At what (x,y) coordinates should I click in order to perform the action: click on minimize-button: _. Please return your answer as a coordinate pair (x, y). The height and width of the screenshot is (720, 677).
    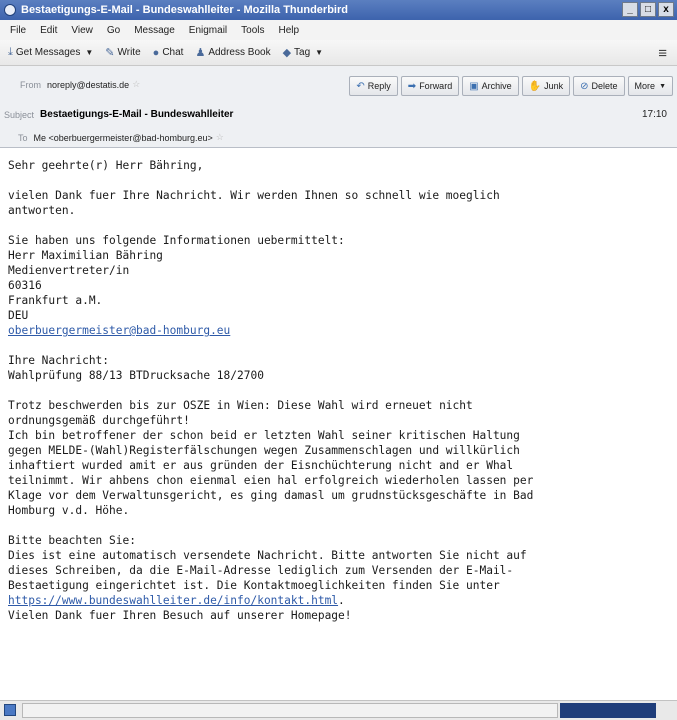
    Looking at the image, I should click on (630, 9).